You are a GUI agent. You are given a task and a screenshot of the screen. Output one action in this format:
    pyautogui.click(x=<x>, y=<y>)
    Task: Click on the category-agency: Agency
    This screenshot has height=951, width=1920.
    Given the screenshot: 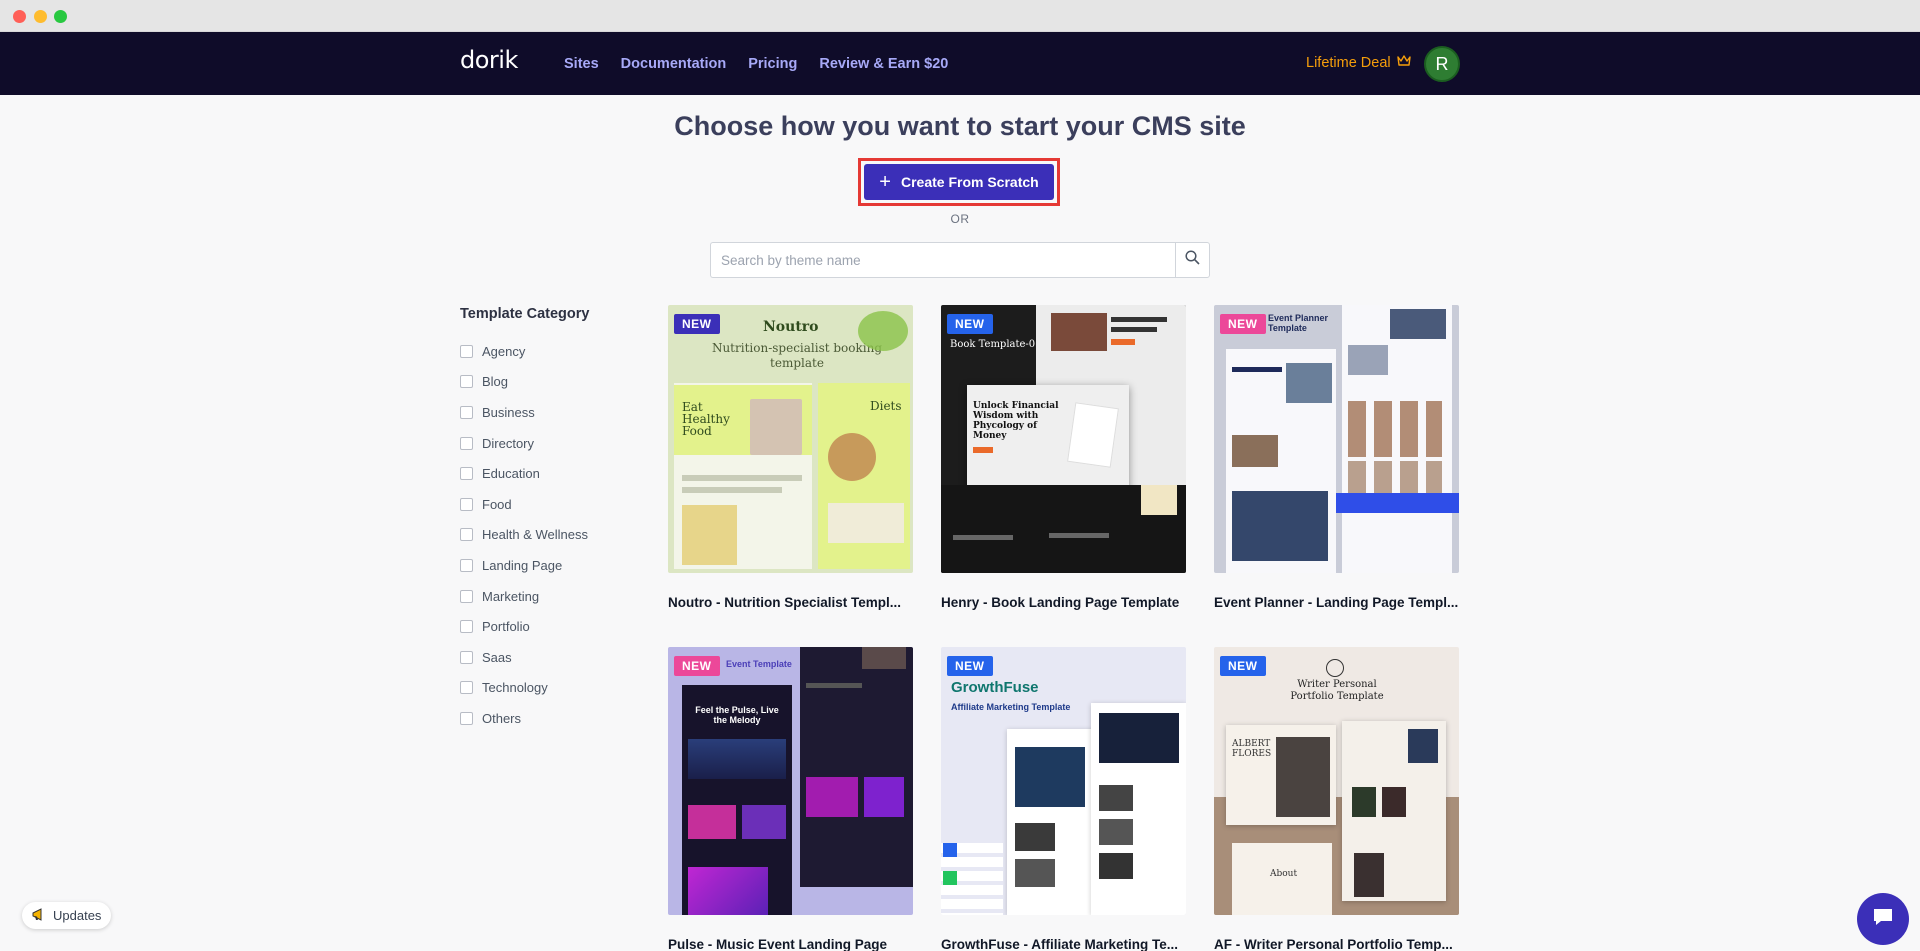 What is the action you would take?
    pyautogui.click(x=560, y=351)
    